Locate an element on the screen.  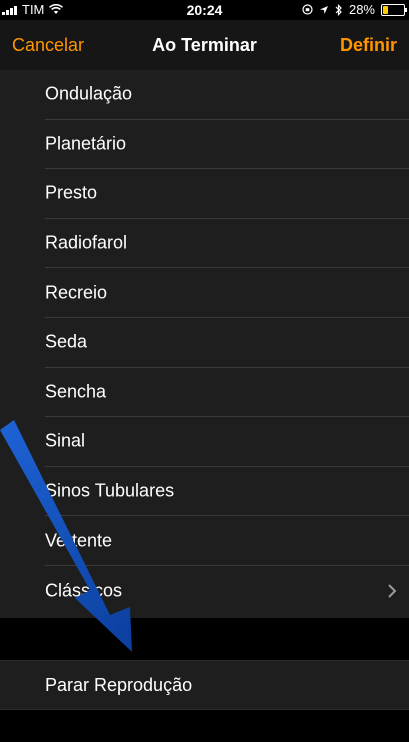
navigation-bar: Cancelar Ao Terminar Definir is located at coordinates (204, 45).